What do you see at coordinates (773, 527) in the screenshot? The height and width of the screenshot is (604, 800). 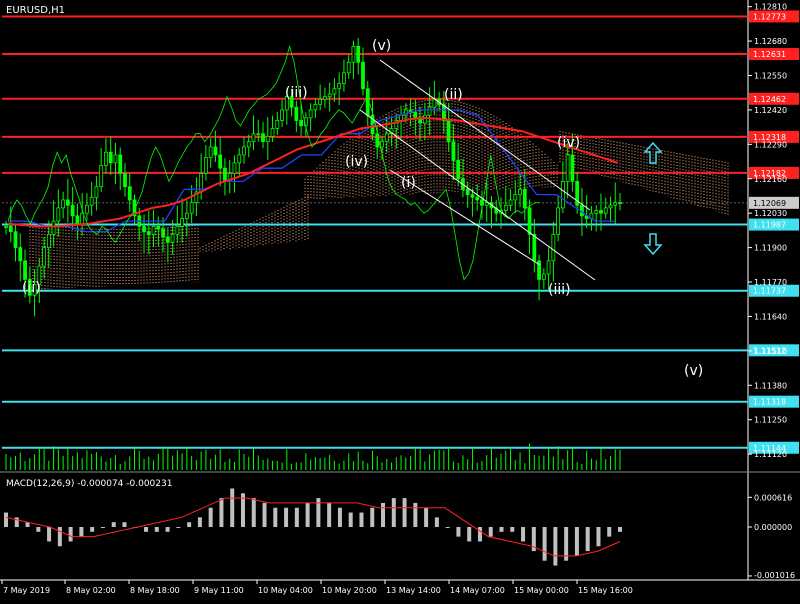 I see `macd-tick-label: 0.000000` at bounding box center [773, 527].